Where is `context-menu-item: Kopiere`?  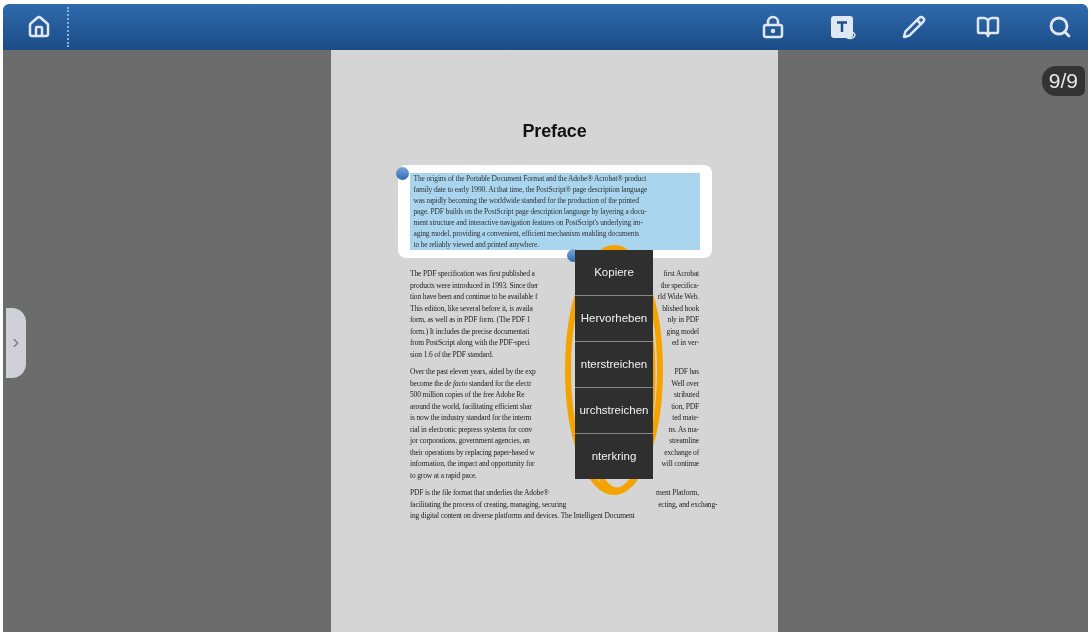 context-menu-item: Kopiere is located at coordinates (614, 272).